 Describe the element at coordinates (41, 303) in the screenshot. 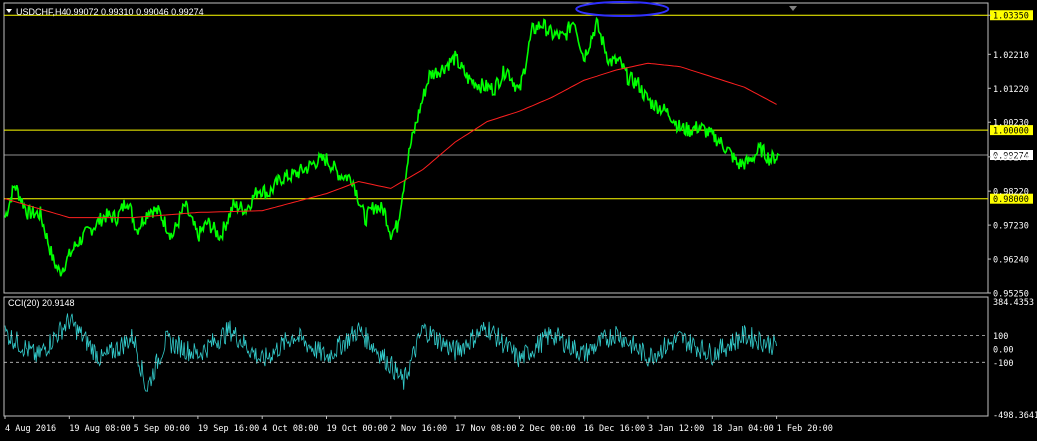

I see `cci-indicator-label: CCI(20) 20.9148` at that location.